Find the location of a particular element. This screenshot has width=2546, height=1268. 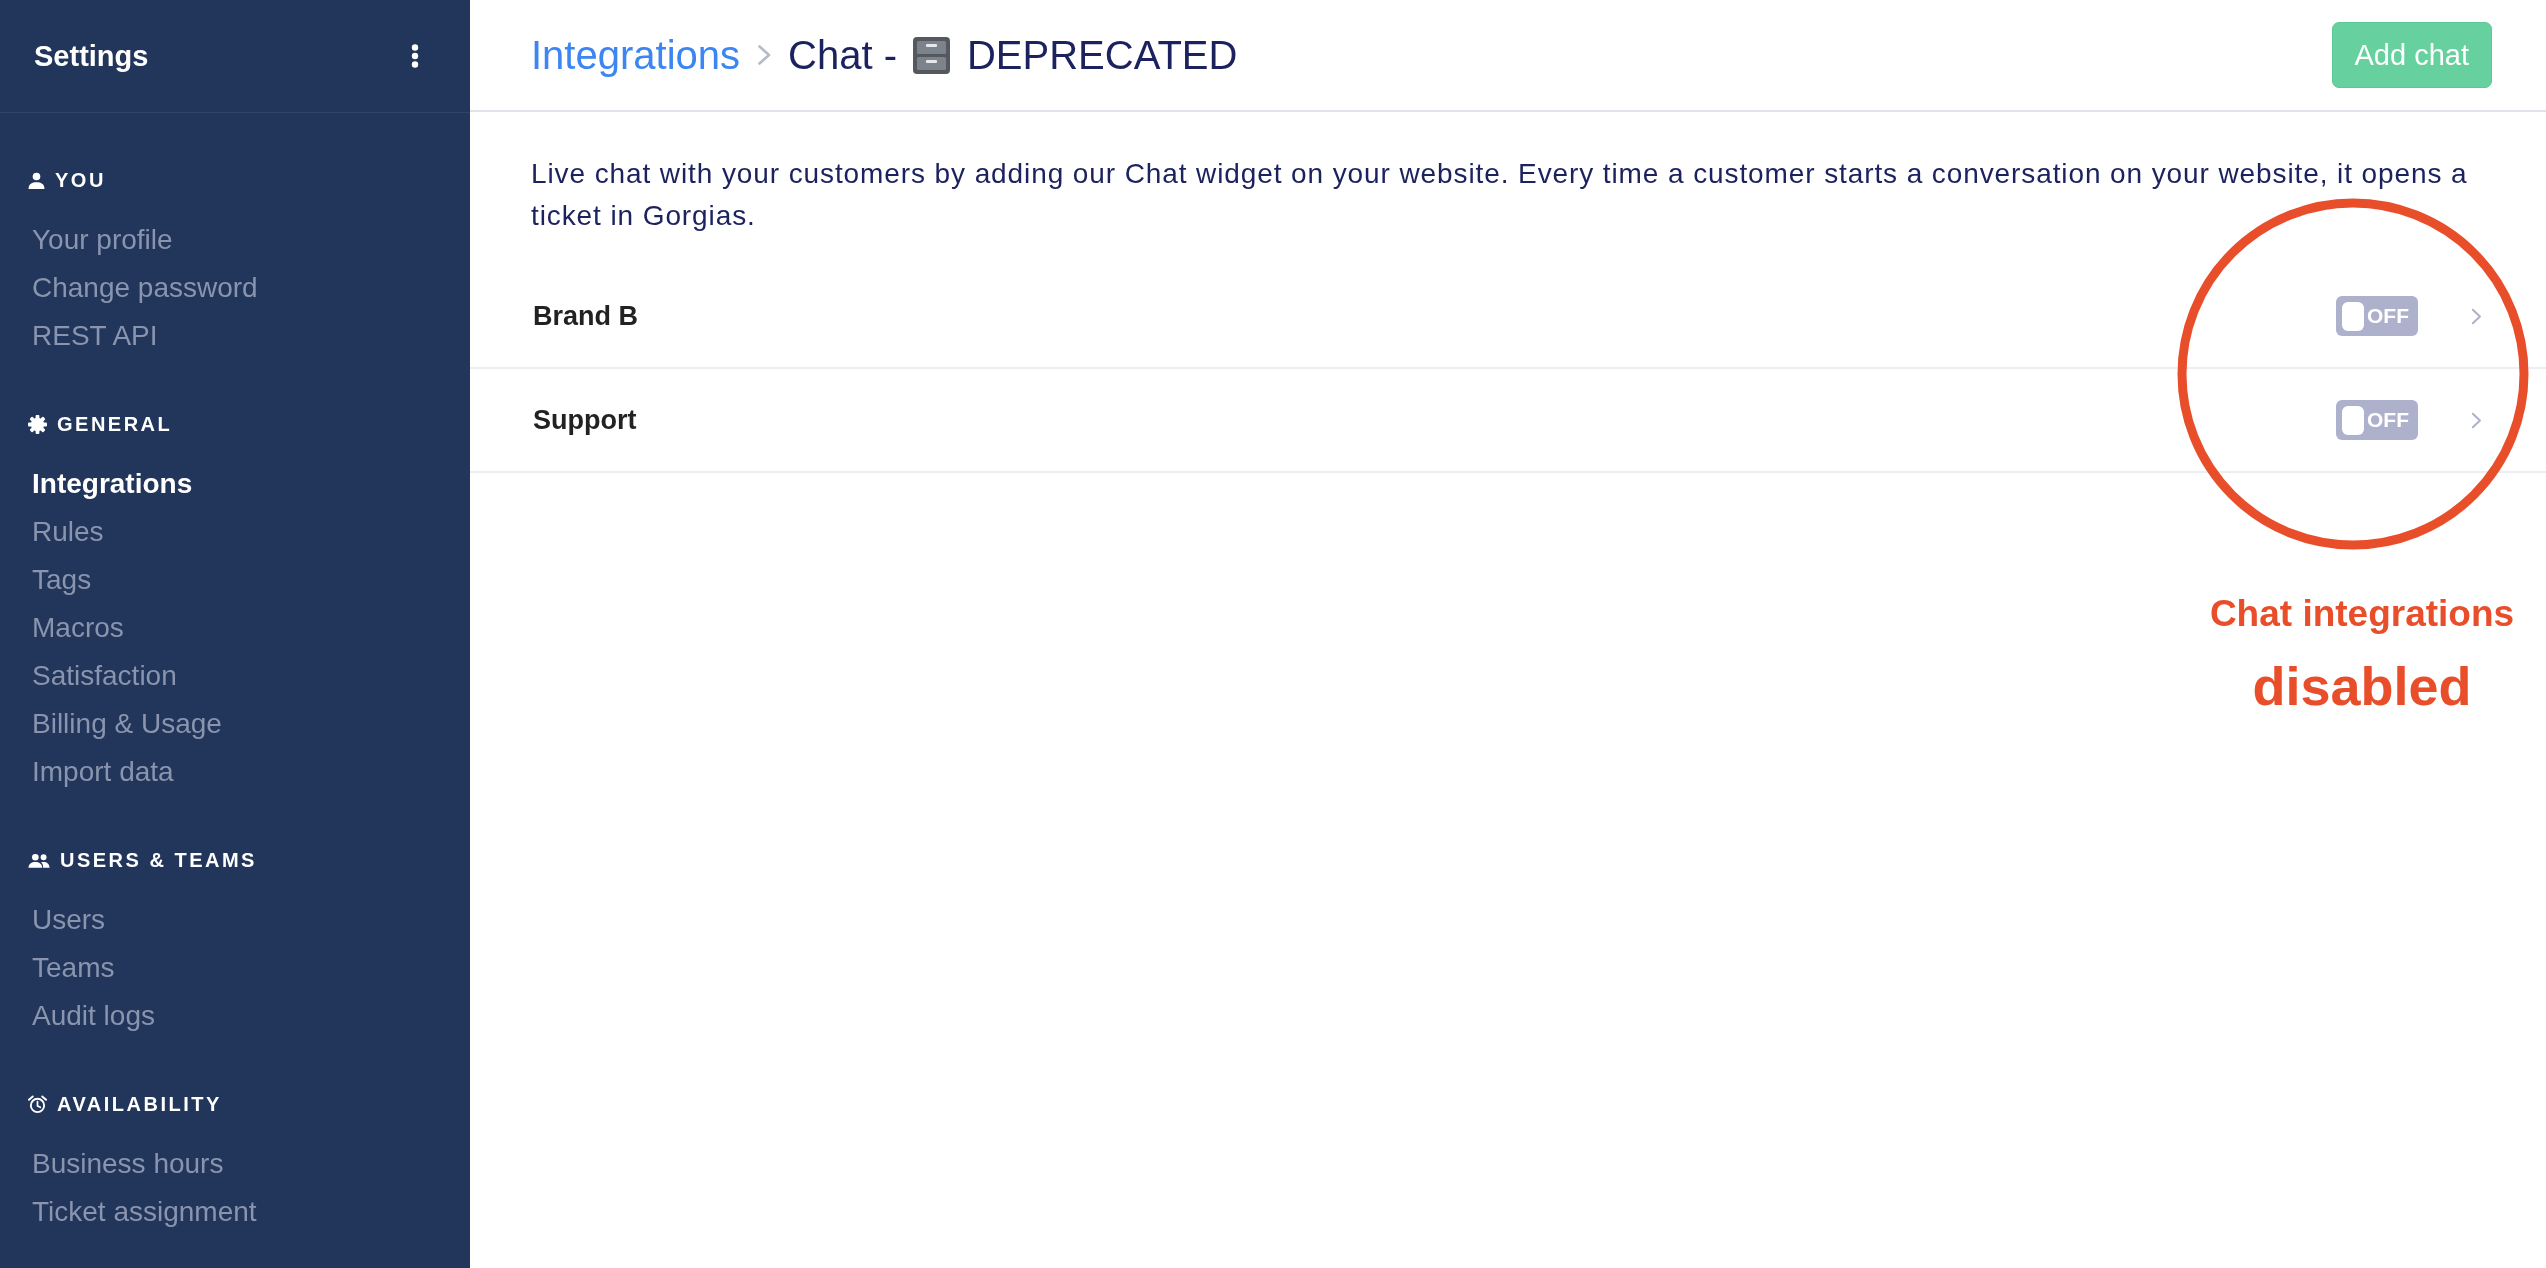

sidebar-link: Integrations is located at coordinates (112, 484).